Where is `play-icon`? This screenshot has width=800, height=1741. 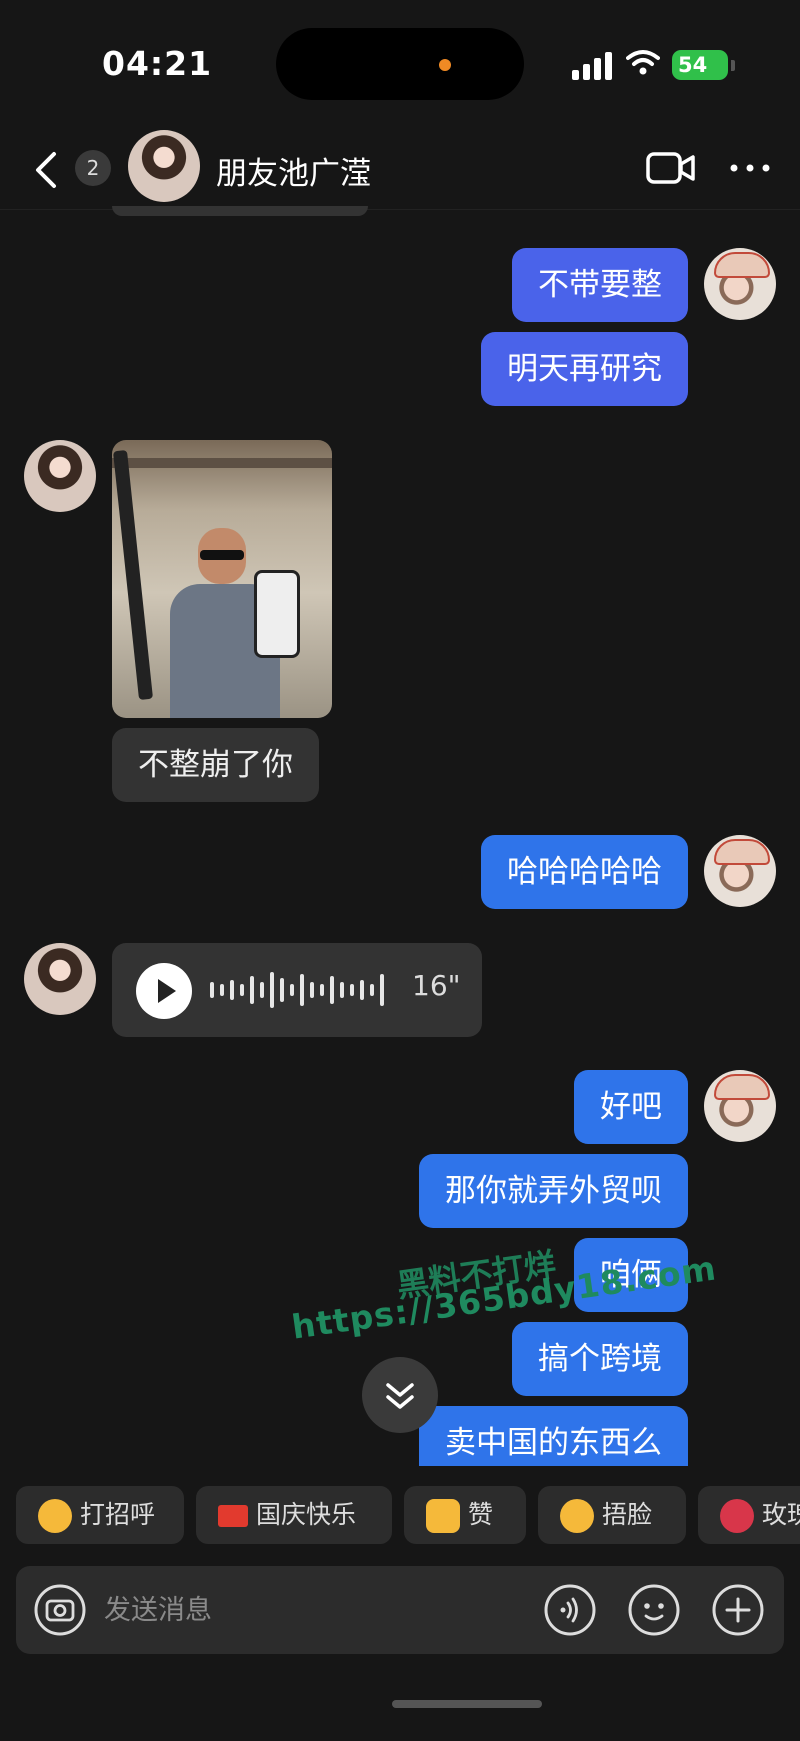 play-icon is located at coordinates (167, 991).